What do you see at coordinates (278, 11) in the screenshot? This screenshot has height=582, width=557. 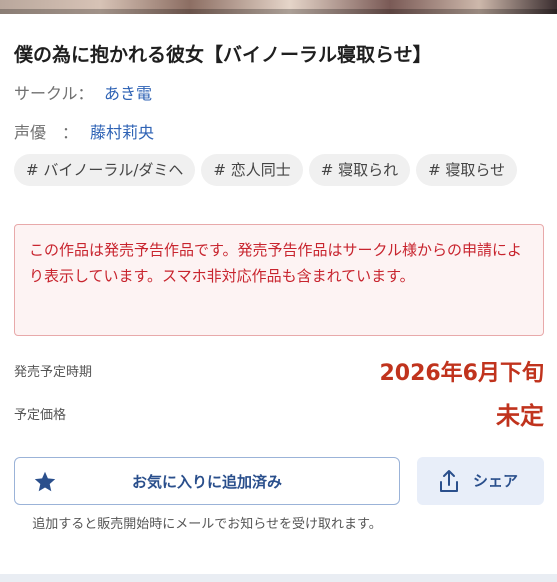 I see `banner-shade` at bounding box center [278, 11].